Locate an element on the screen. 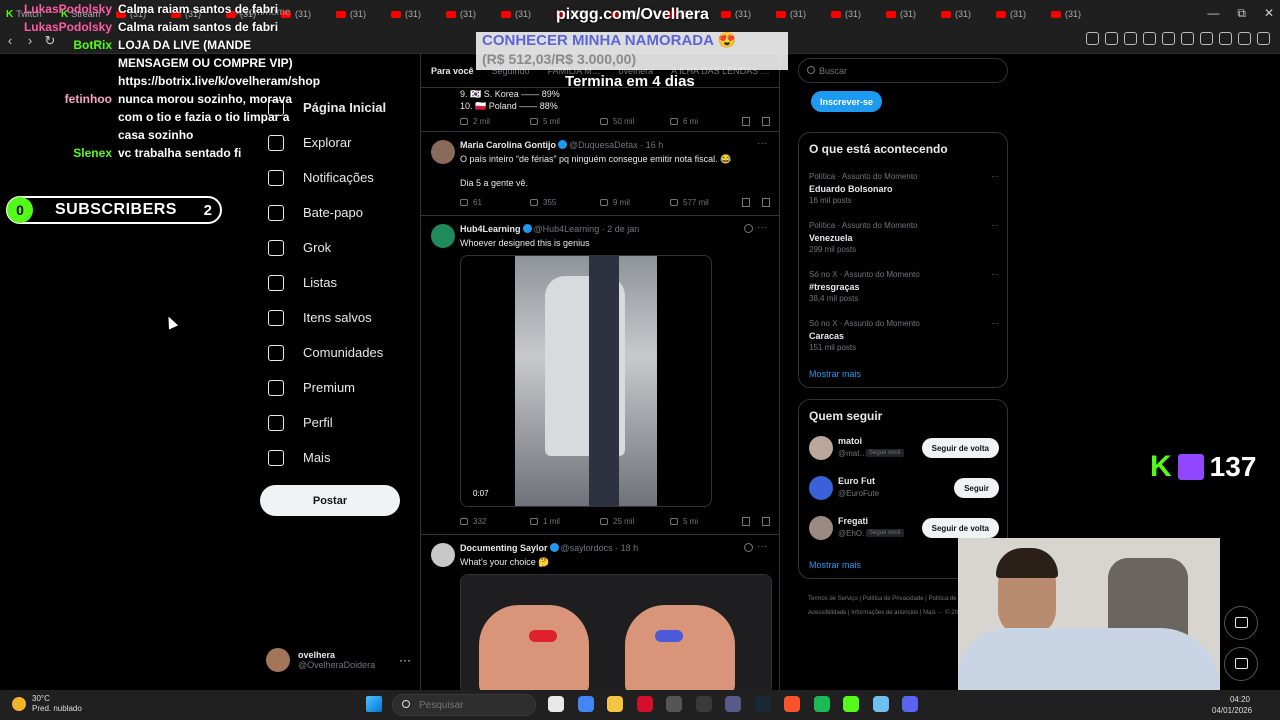  chat-username: fetinhoo is located at coordinates (63, 117).